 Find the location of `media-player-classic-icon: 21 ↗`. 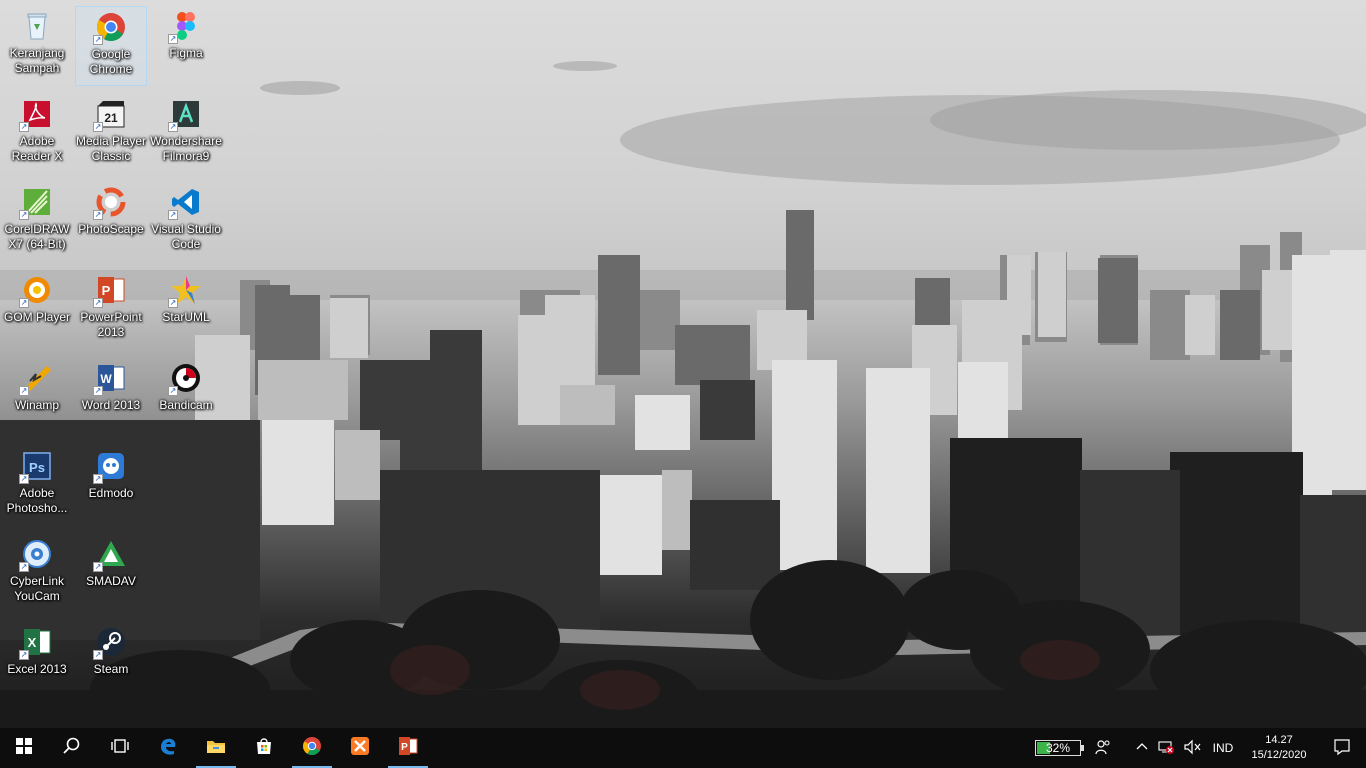

media-player-classic-icon: 21 ↗ is located at coordinates (110, 115).